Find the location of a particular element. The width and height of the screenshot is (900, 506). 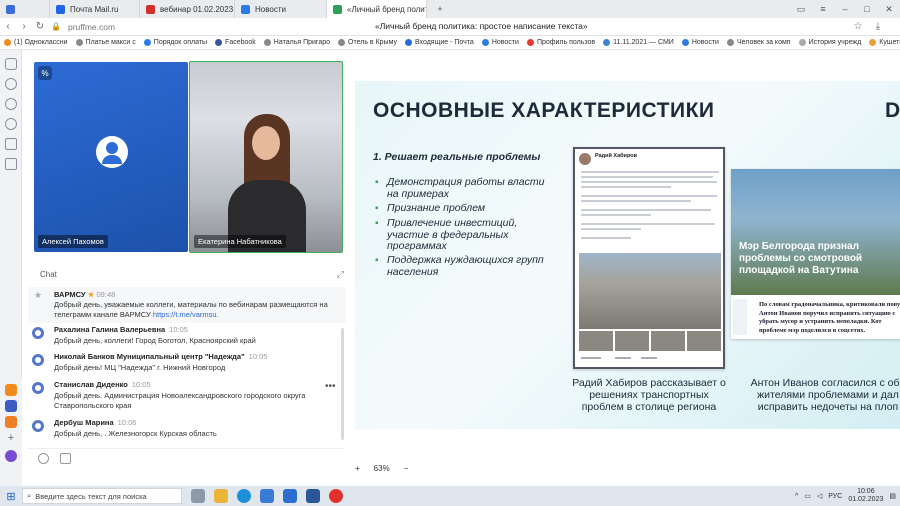

sidebar-tab-icon is located at coordinates (11, 164).